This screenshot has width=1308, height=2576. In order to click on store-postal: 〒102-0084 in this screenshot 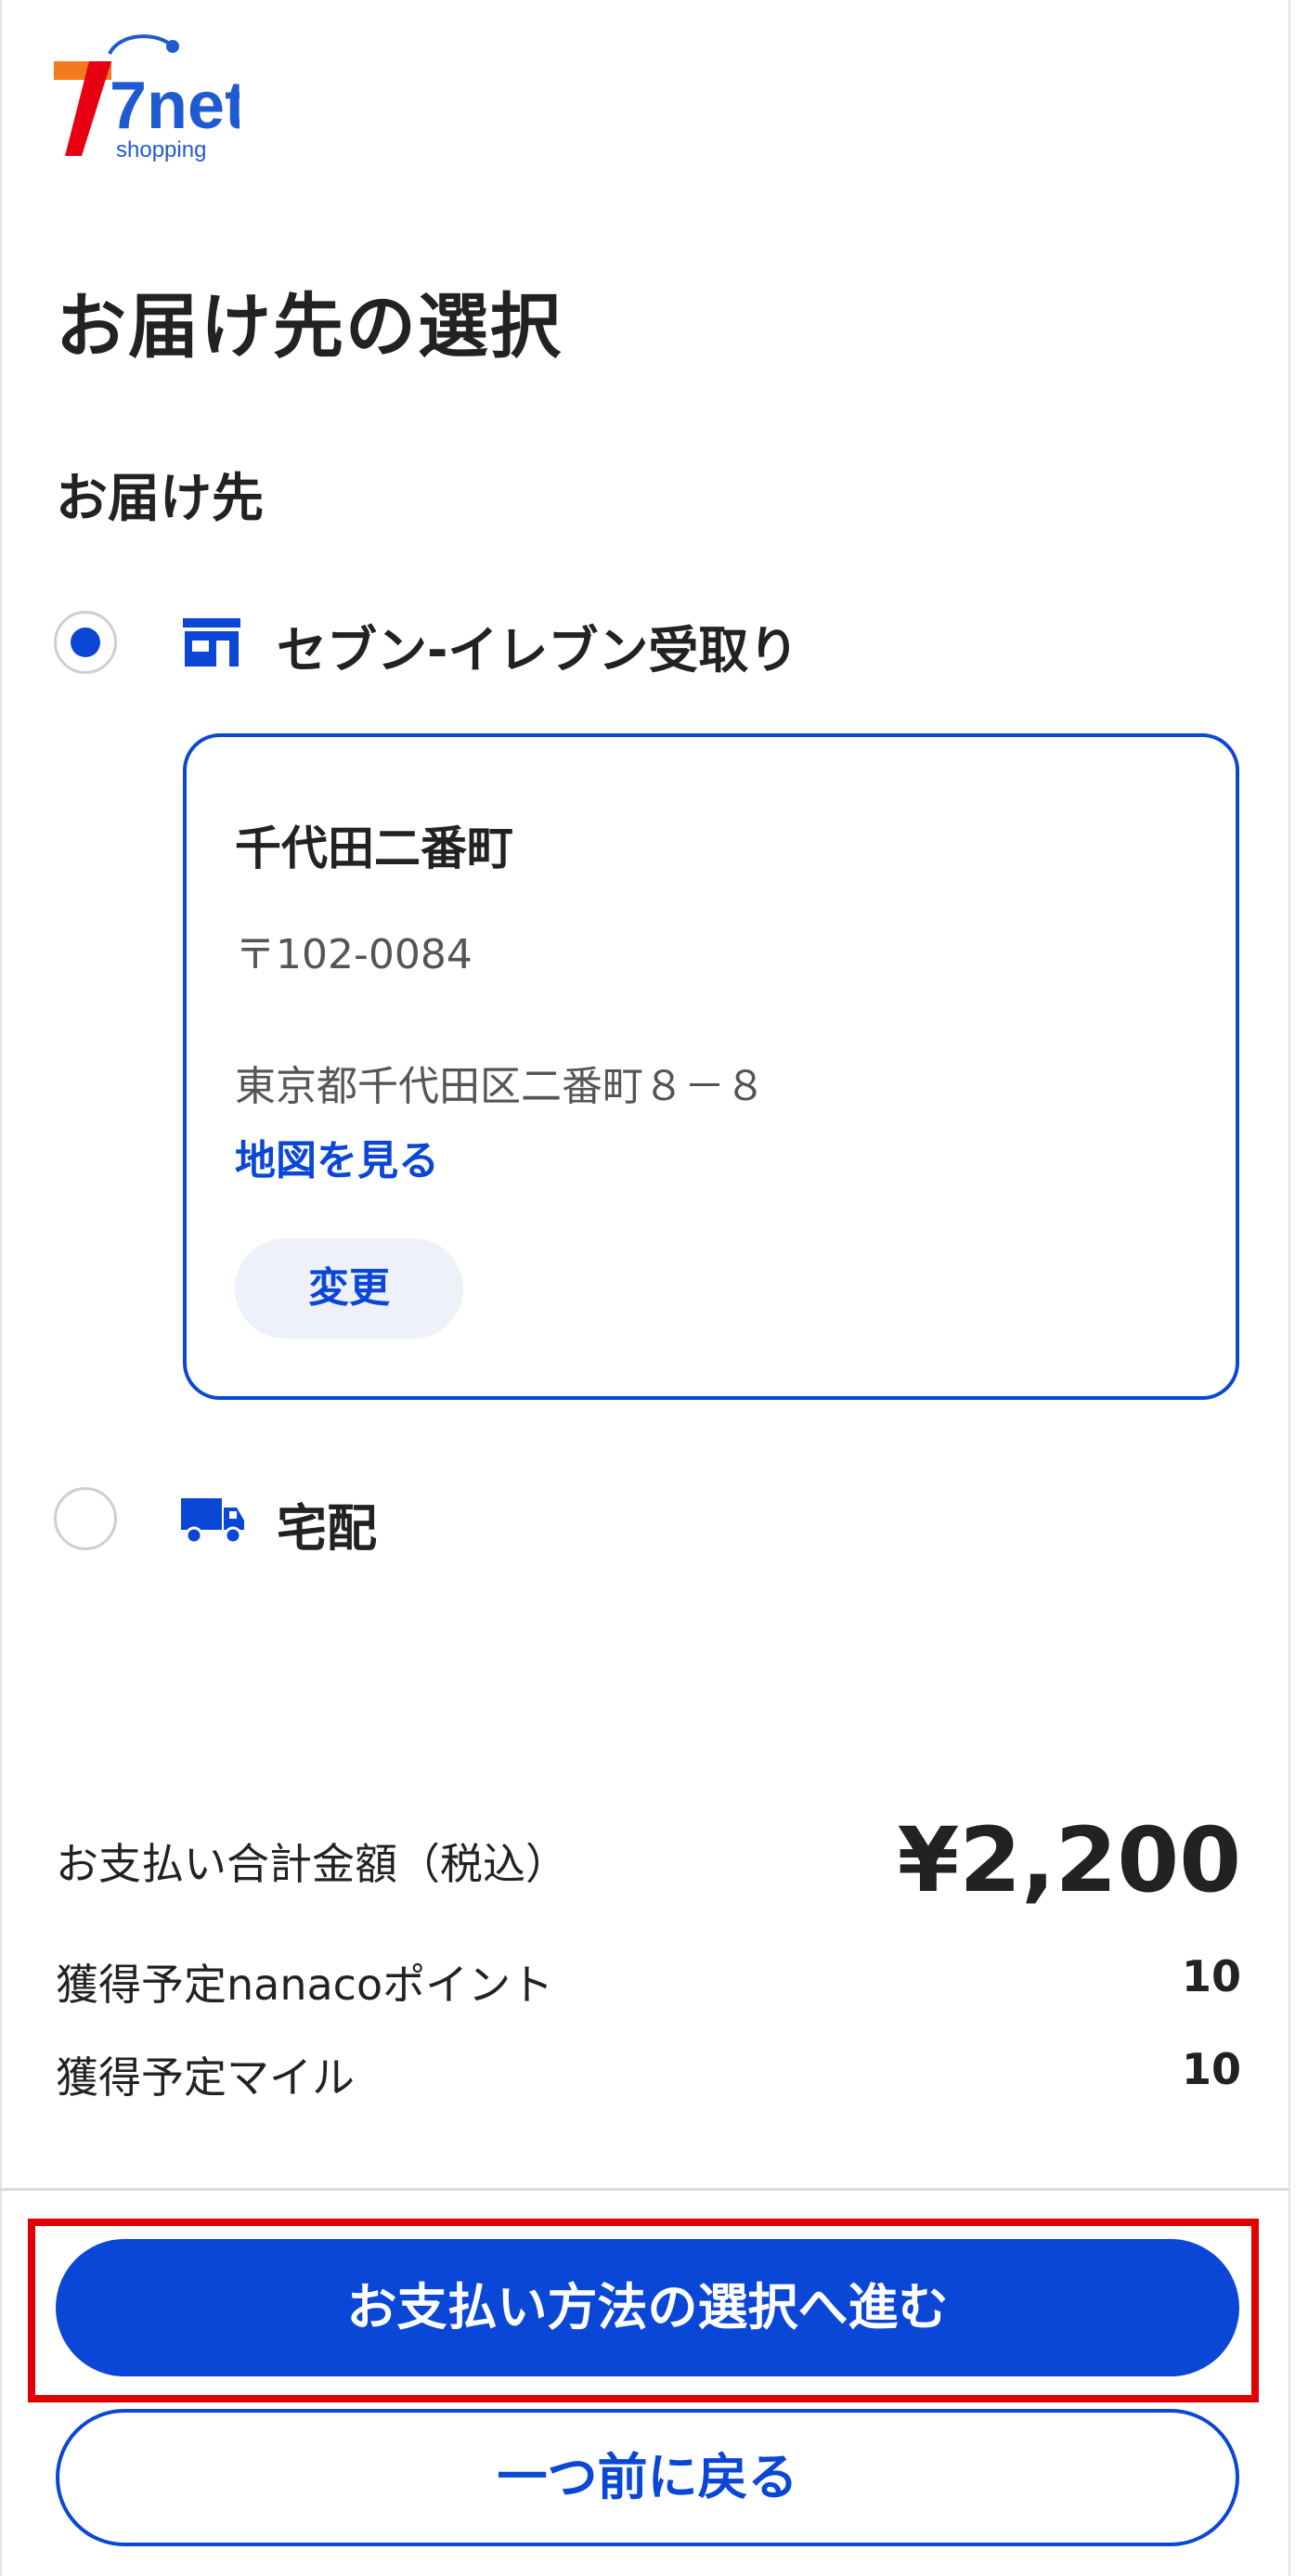, I will do `click(354, 954)`.